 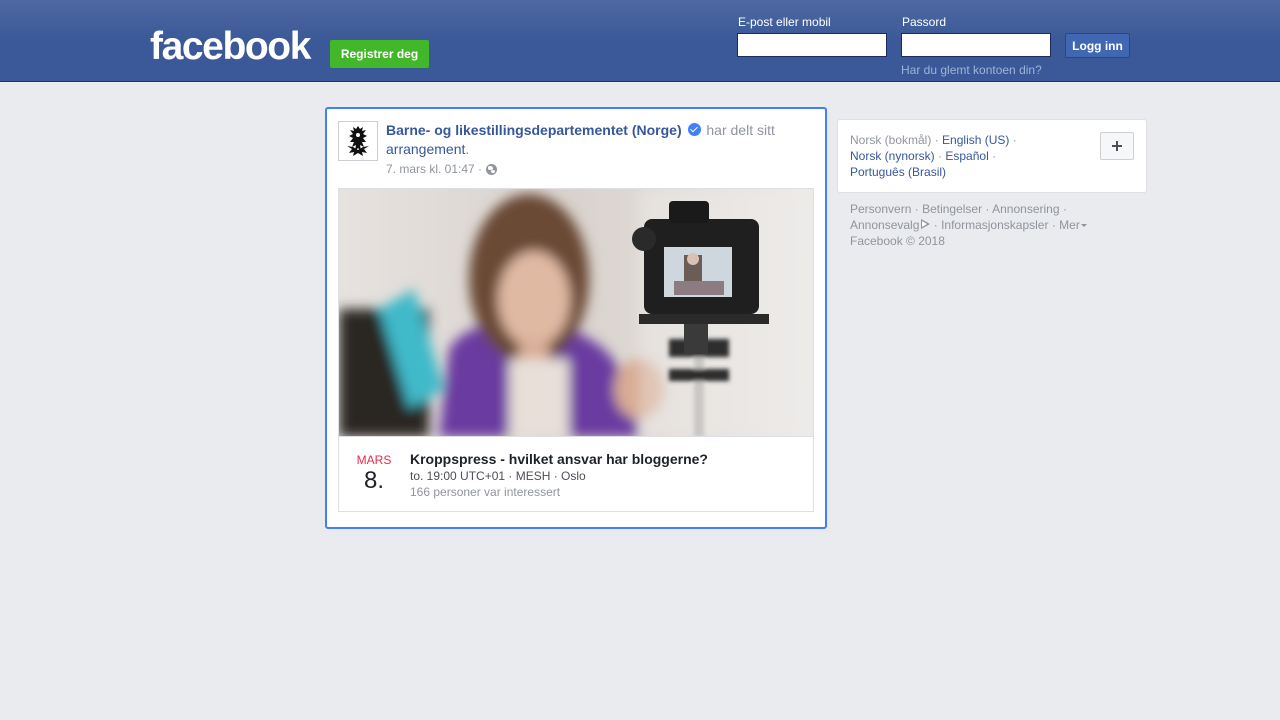 What do you see at coordinates (897, 241) in the screenshot?
I see `copyright: Facebook © 2018` at bounding box center [897, 241].